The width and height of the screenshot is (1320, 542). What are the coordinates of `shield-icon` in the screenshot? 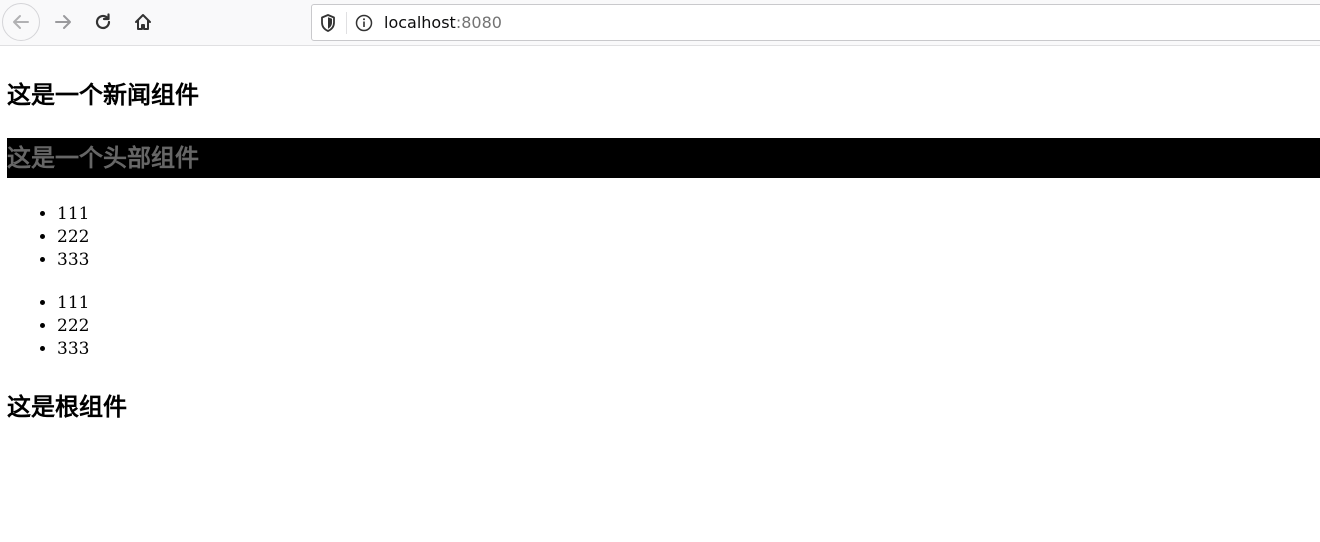 It's located at (328, 25).